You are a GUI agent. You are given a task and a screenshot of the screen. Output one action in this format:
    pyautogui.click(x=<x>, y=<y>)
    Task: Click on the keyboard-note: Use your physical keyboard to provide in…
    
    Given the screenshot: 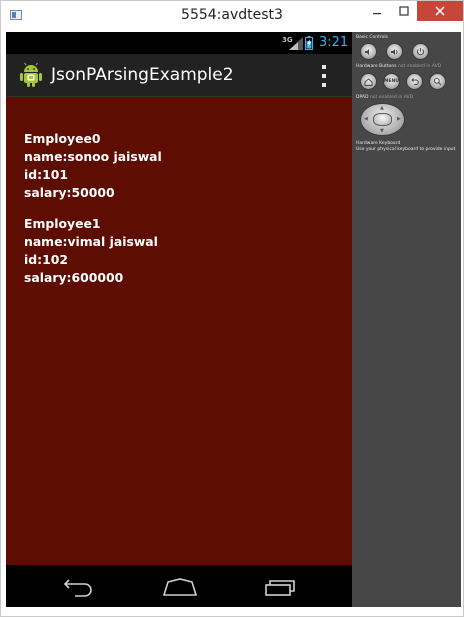 What is the action you would take?
    pyautogui.click(x=406, y=149)
    